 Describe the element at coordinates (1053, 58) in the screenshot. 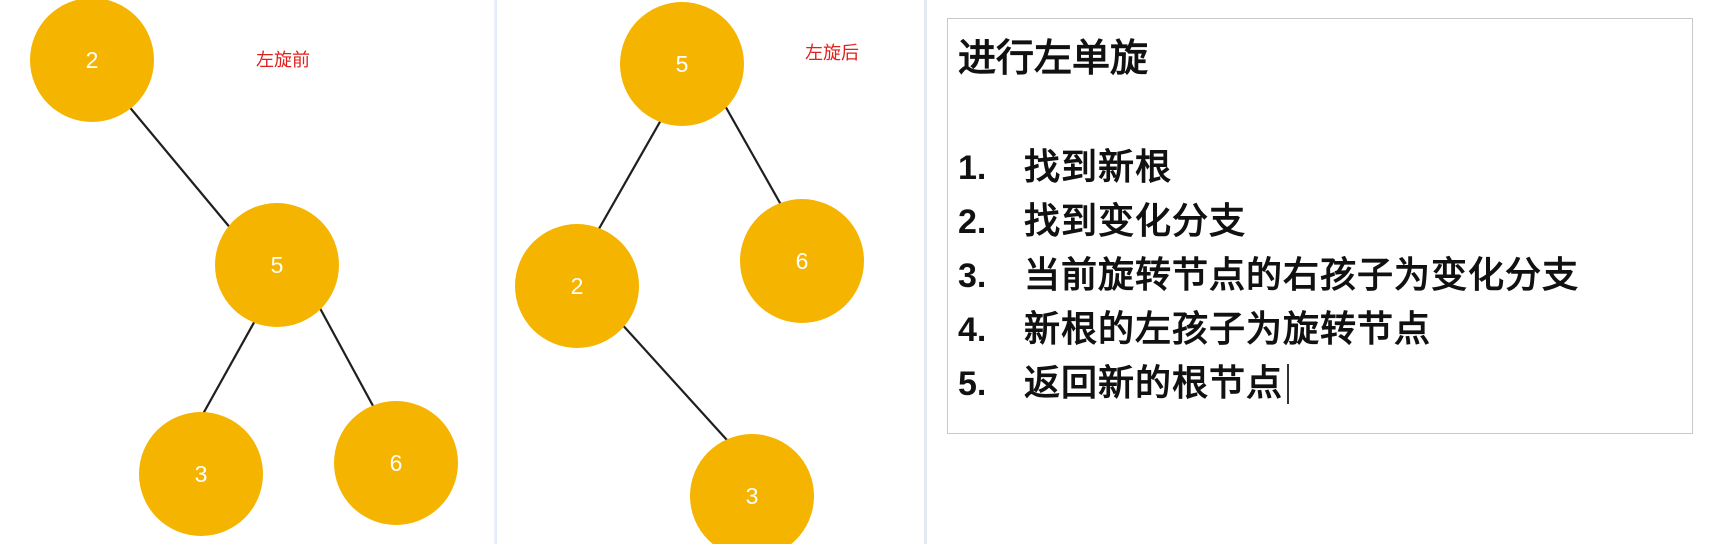

I see `steps-title: 进行左单旋` at that location.